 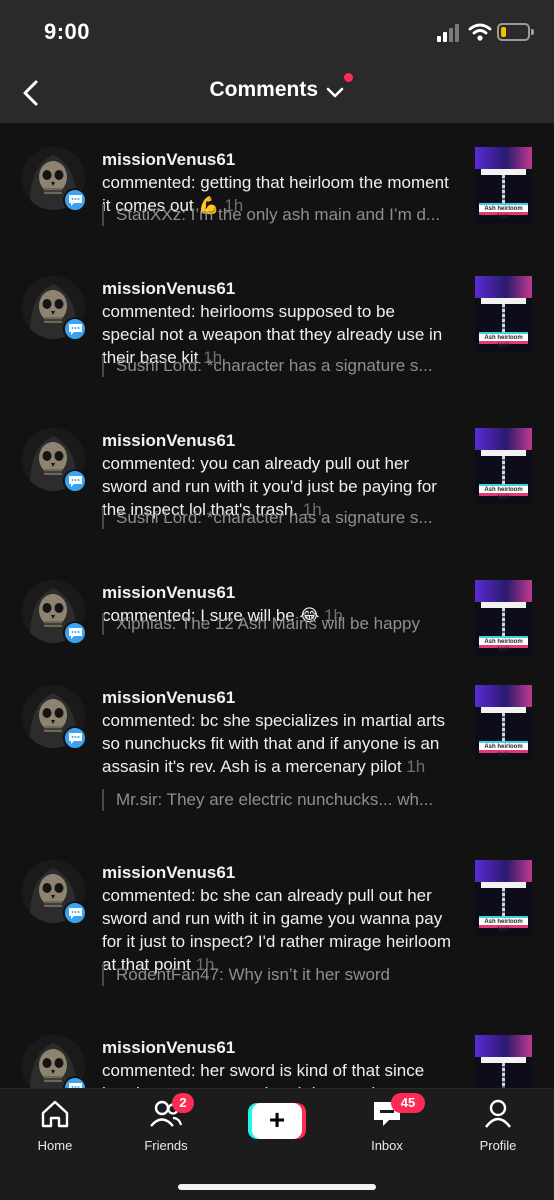 I want to click on quoted-comment: Xiphias: The 12 Ash Mains will be happy, so click(x=278, y=624).